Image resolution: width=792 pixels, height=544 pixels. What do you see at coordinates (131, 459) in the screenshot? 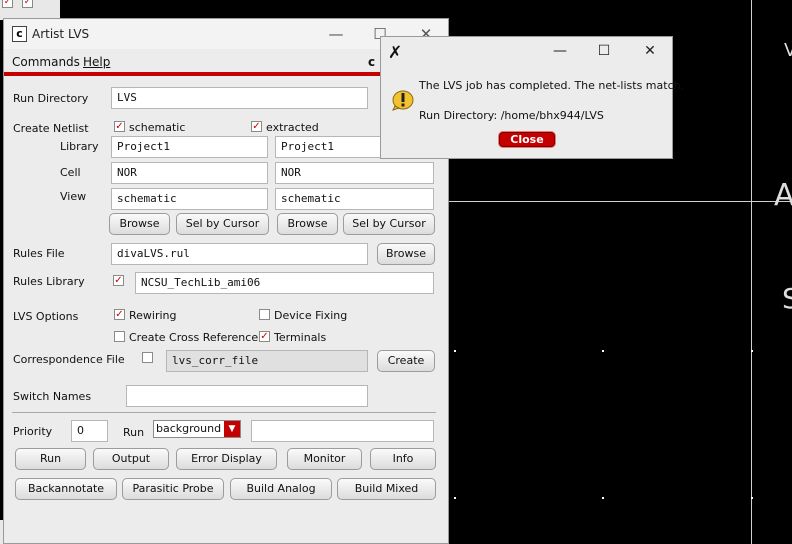
I see `output-button: Output` at bounding box center [131, 459].